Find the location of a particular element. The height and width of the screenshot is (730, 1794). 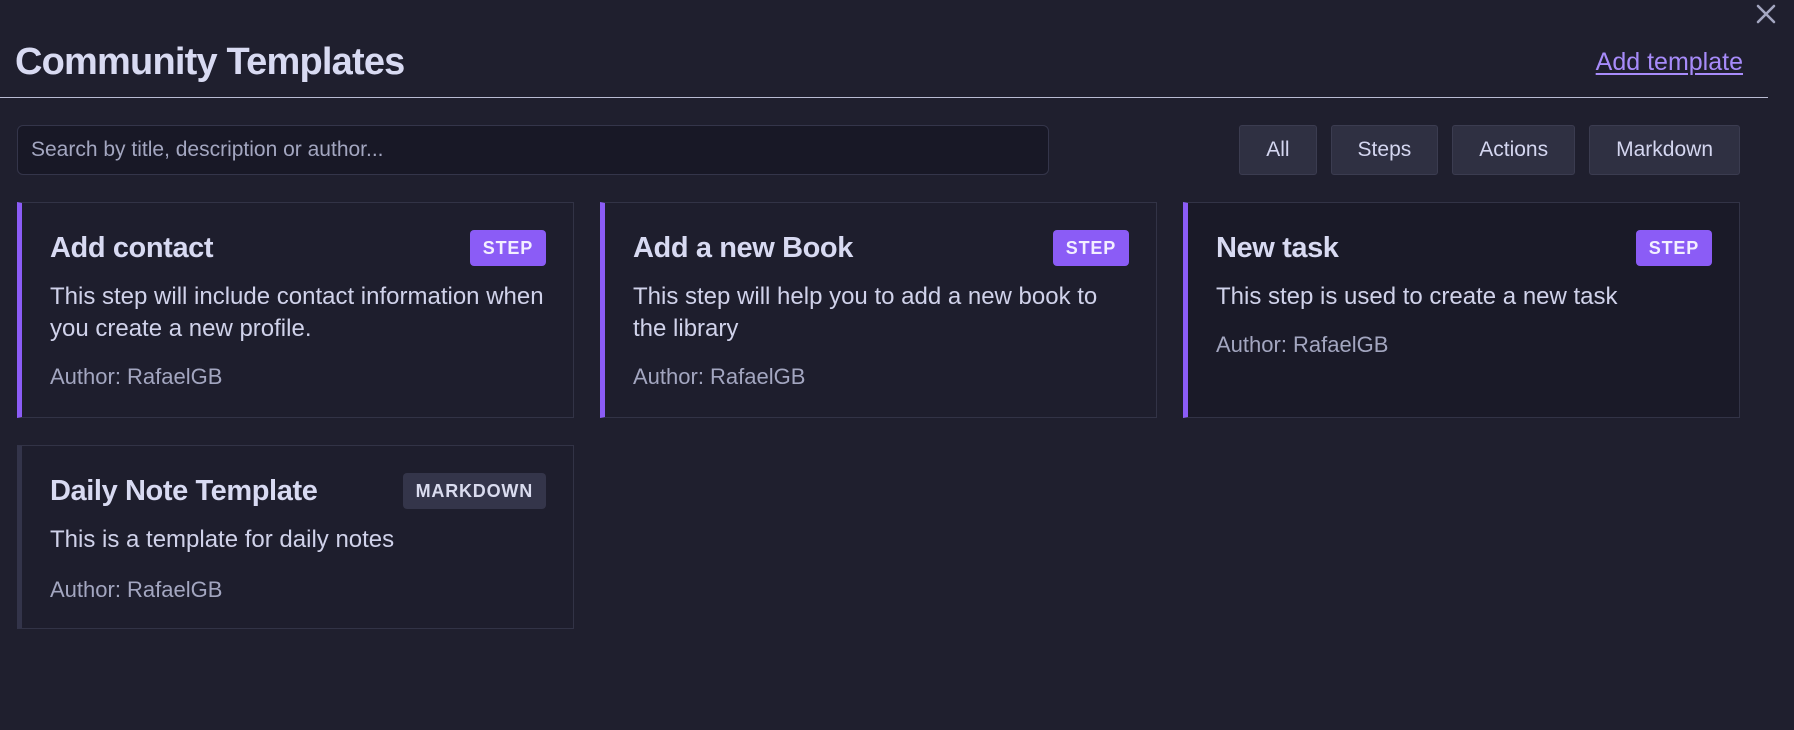

card-description: This is a template for daily notes is located at coordinates (222, 539).